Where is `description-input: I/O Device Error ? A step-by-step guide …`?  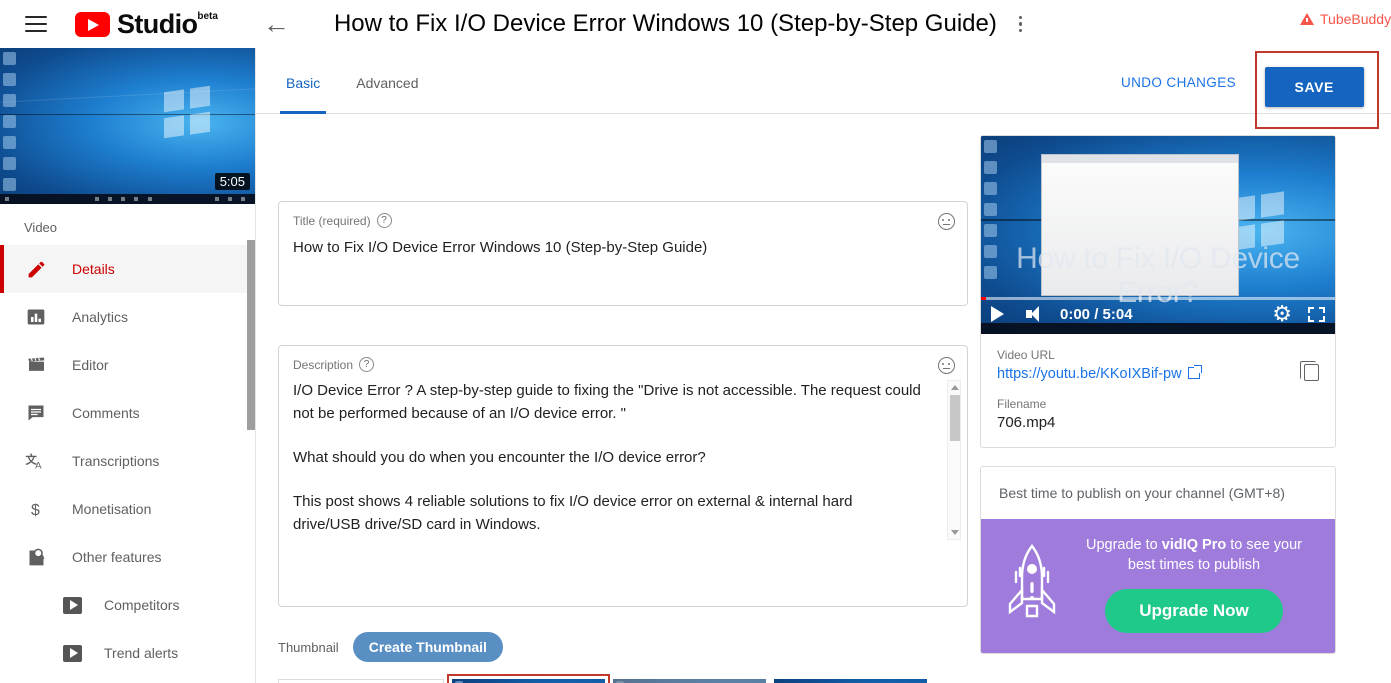 description-input: I/O Device Error ? A step-by-step guide … is located at coordinates (623, 457).